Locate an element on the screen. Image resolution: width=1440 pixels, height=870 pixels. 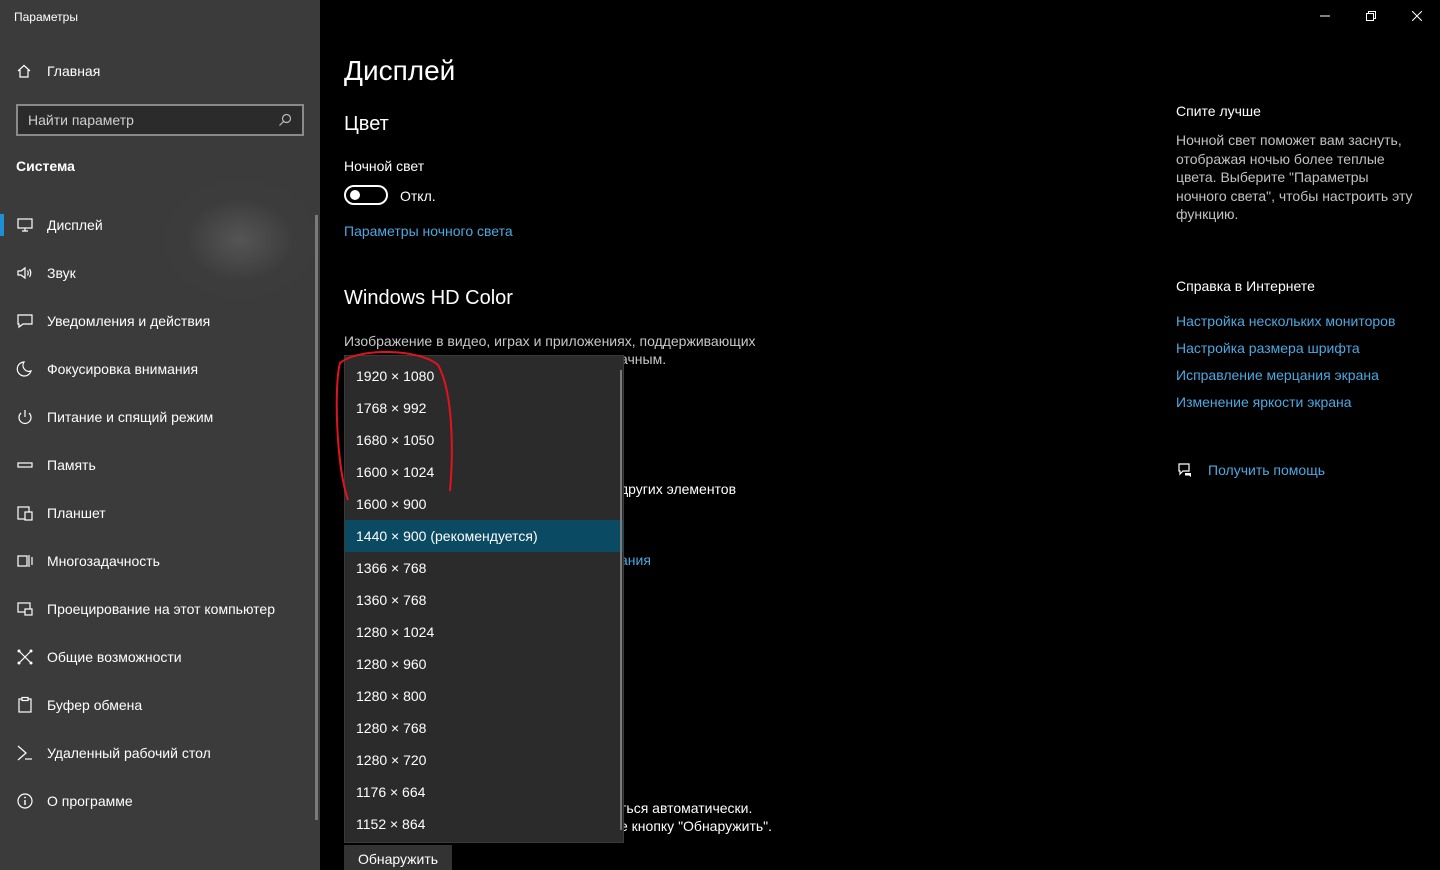
toggle-knob is located at coordinates (355, 195).